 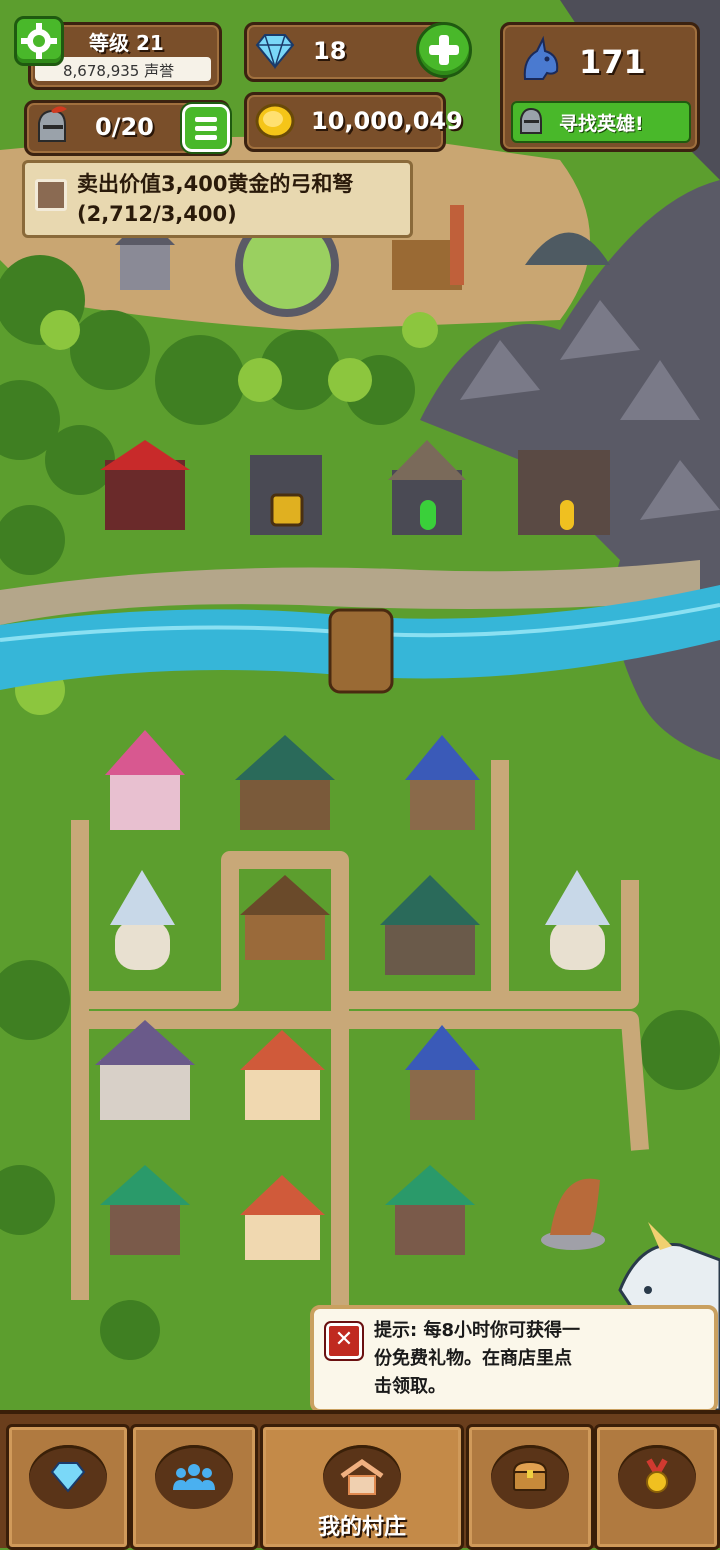 I want to click on quest-progress: (2,712/3,400), so click(x=157, y=214).